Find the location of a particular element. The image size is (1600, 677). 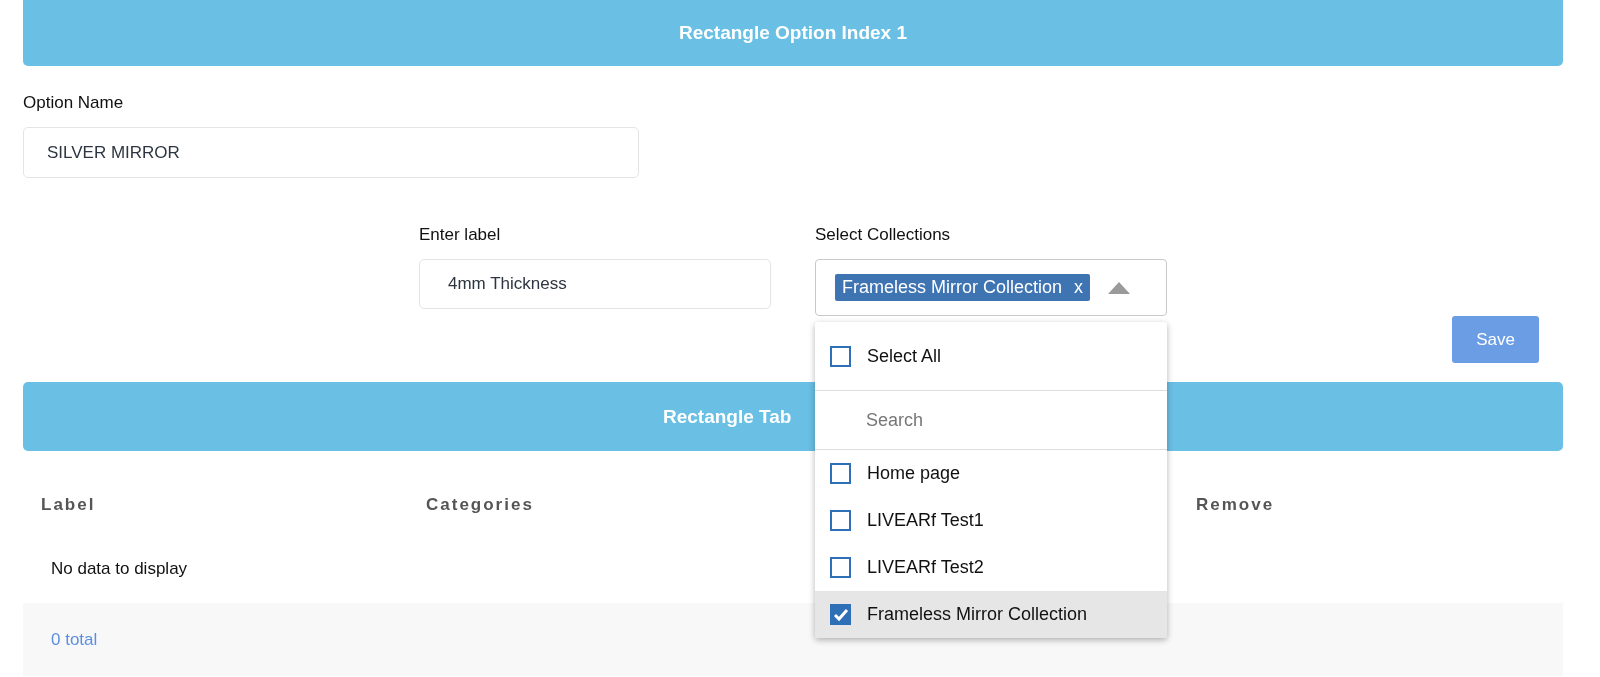

collection-option: LIVEARf Test1 is located at coordinates (991, 520).